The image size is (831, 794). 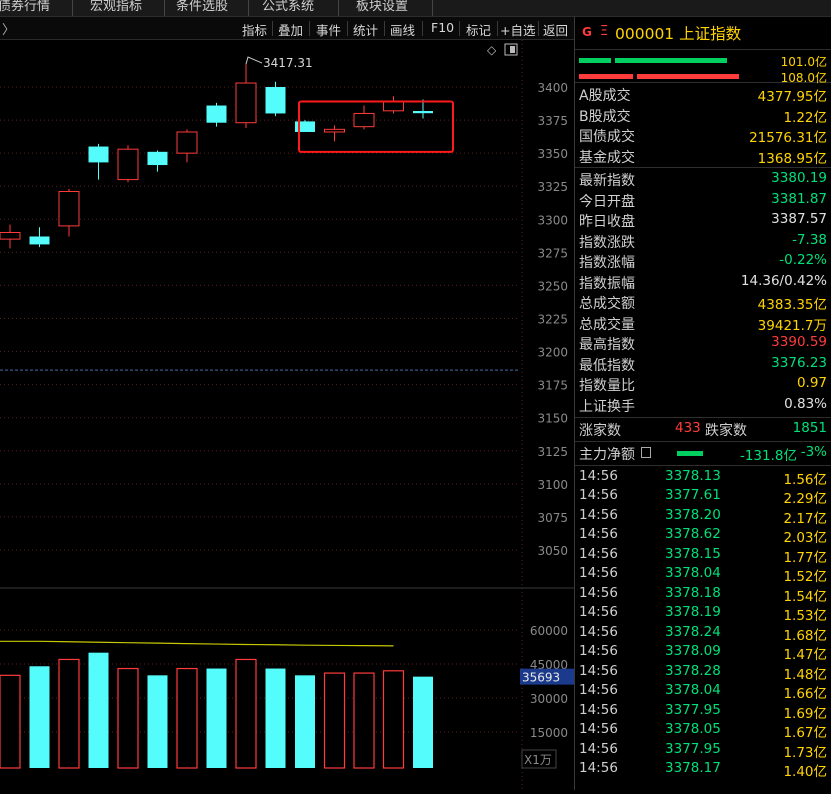 What do you see at coordinates (799, 198) in the screenshot?
I see `quote-value: 3381.87` at bounding box center [799, 198].